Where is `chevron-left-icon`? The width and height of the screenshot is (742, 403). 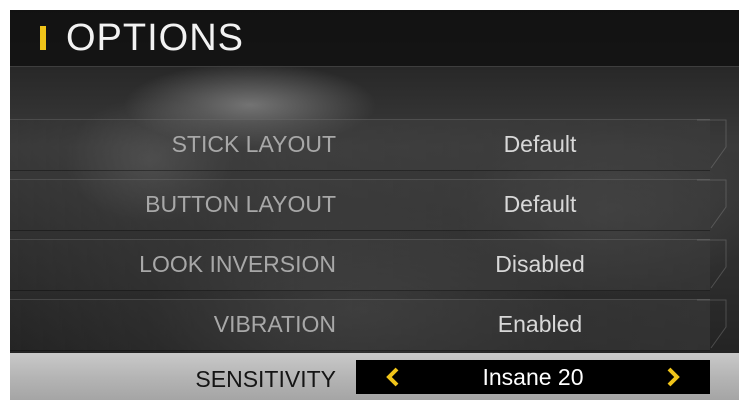 chevron-left-icon is located at coordinates (393, 377).